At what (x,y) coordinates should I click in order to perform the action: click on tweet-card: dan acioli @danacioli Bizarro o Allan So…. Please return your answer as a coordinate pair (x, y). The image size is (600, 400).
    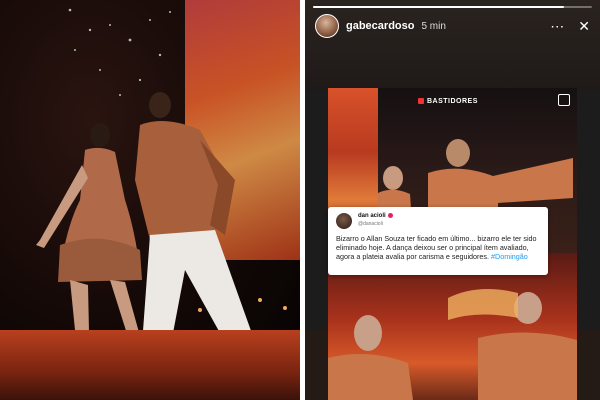
    Looking at the image, I should click on (438, 241).